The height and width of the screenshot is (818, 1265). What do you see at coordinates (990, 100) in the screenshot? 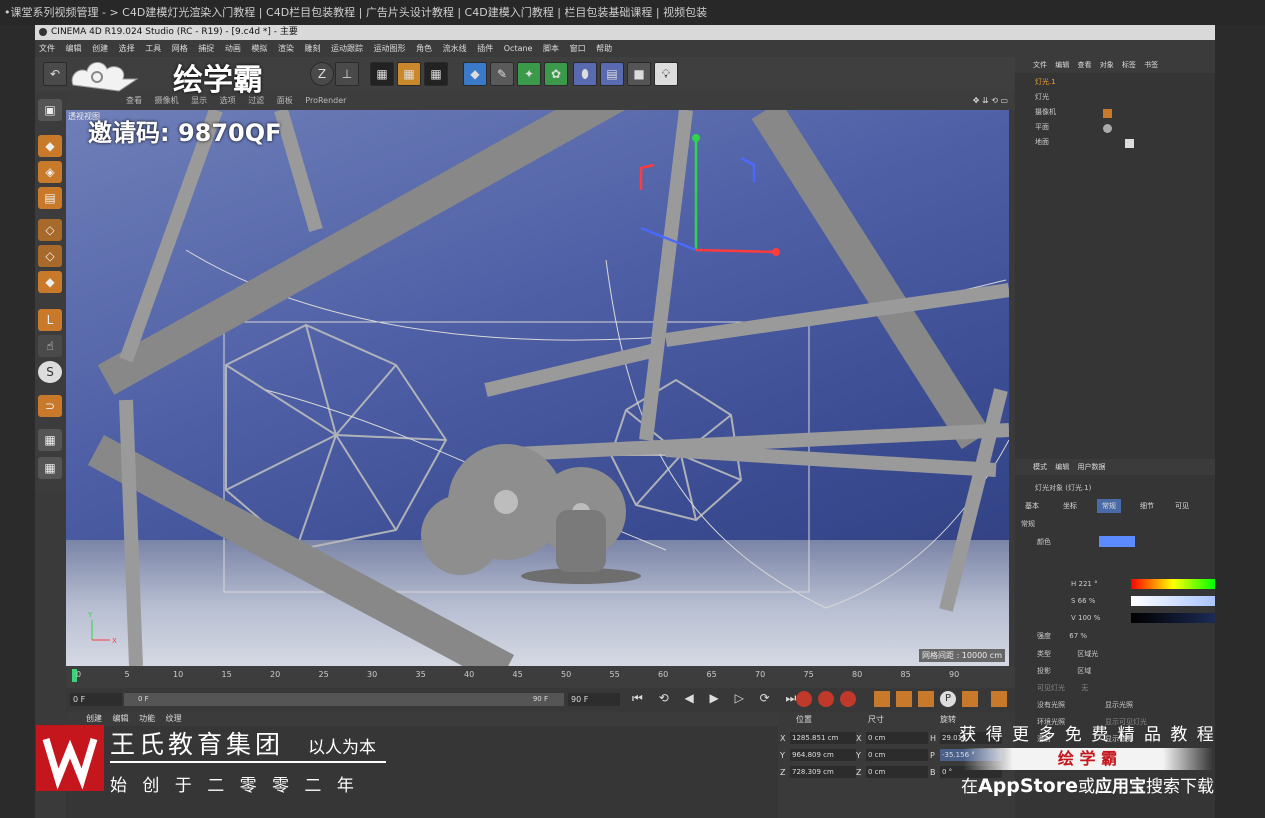
I see `viewport-nav-icons: ✥ ⇊ ⟲ ▭` at bounding box center [990, 100].